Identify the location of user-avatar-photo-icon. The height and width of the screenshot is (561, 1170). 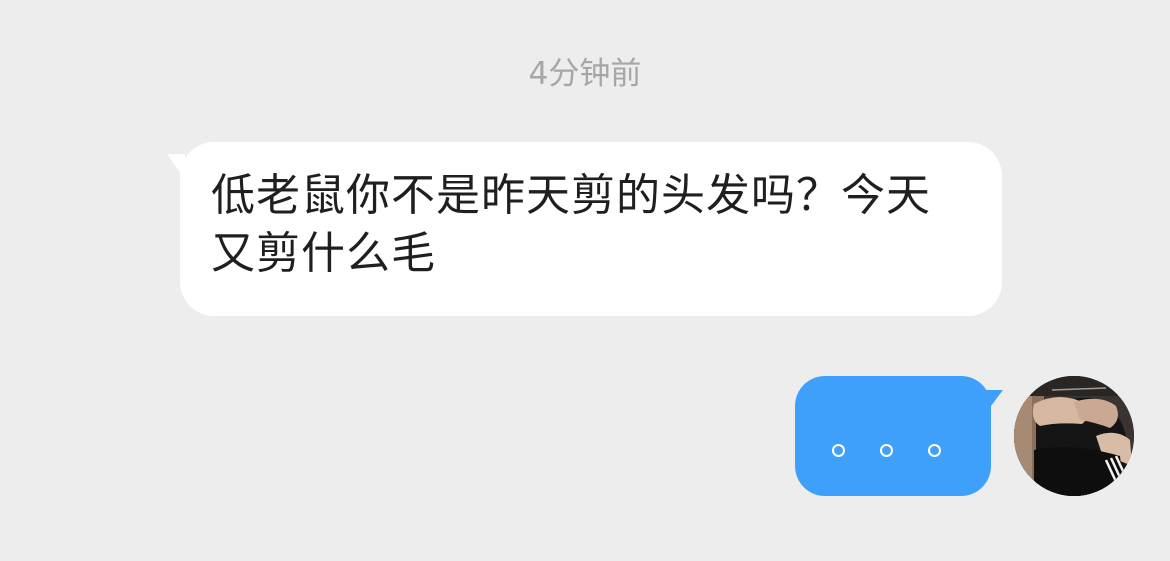
(1074, 436).